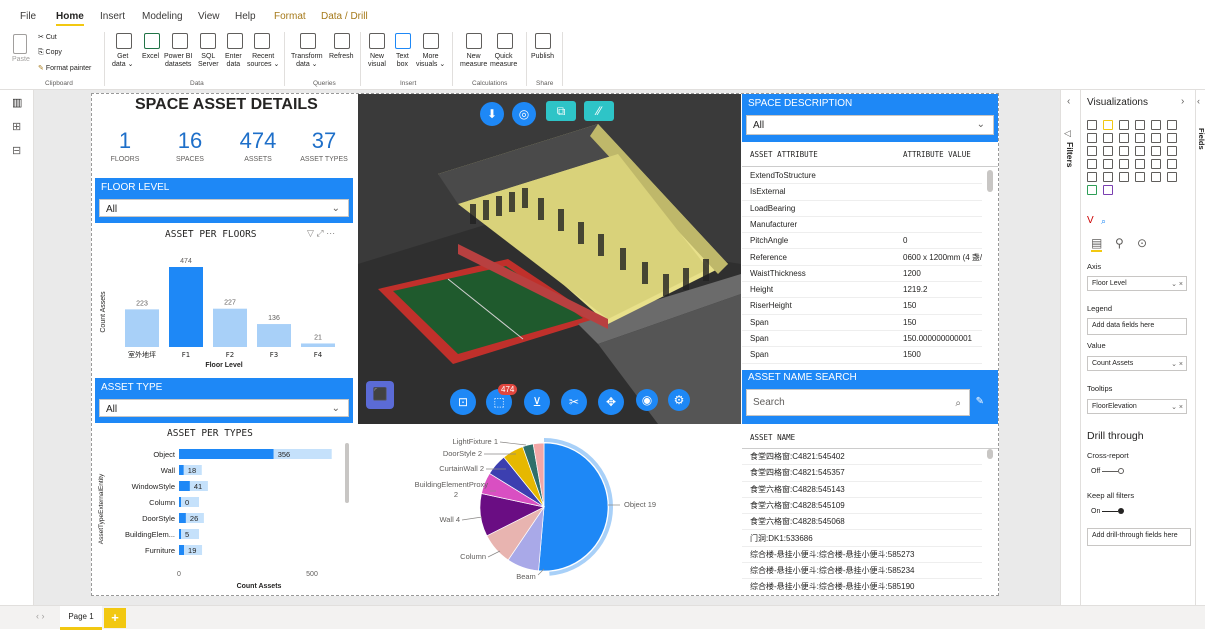 The height and width of the screenshot is (630, 1205). I want to click on asset-type-dropdown: All ⌄, so click(224, 408).